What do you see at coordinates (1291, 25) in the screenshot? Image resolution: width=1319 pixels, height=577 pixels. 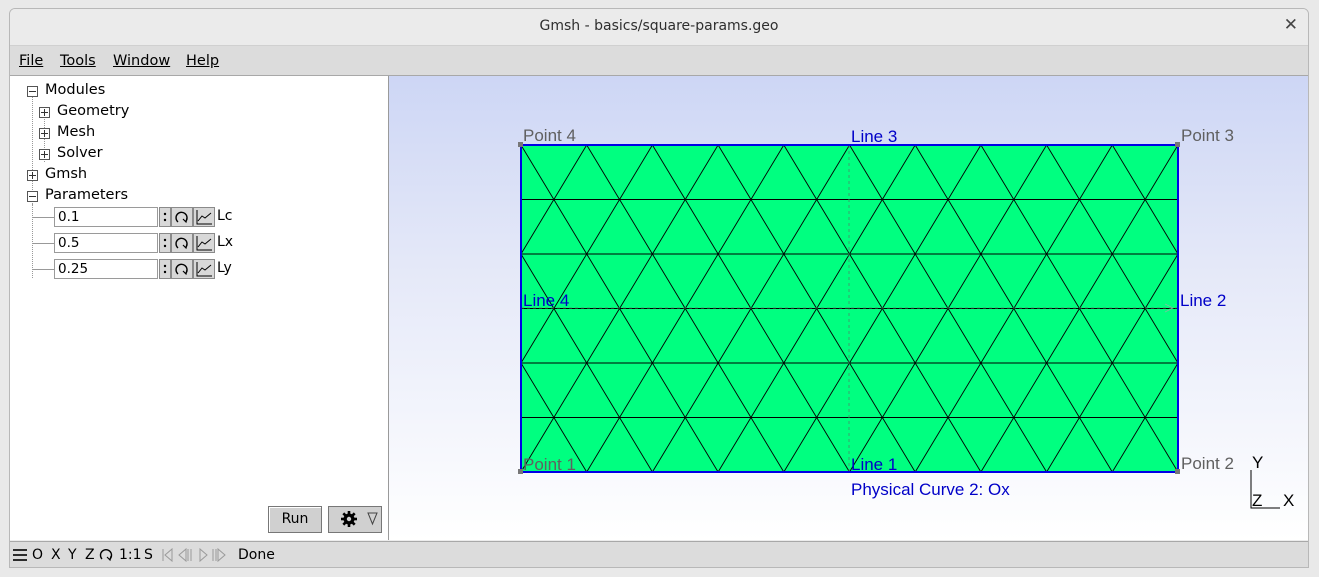 I see `close-icon: ✕` at bounding box center [1291, 25].